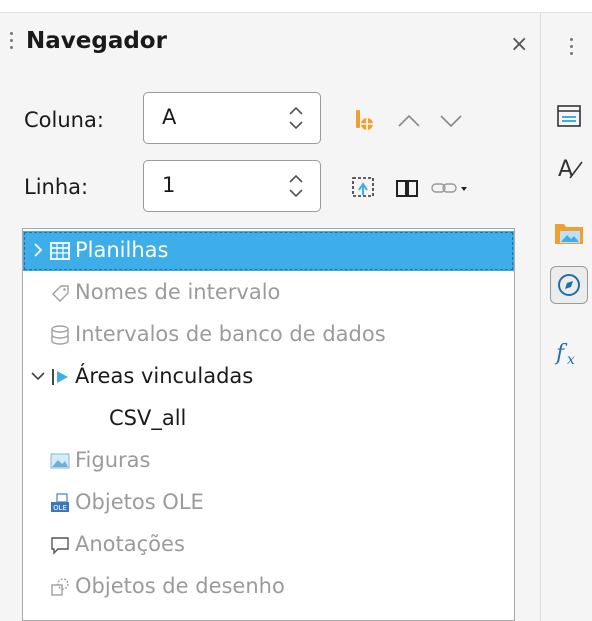  I want to click on tree-item-nomes-de-intervalo: Nomes de intervalo, so click(268, 293).